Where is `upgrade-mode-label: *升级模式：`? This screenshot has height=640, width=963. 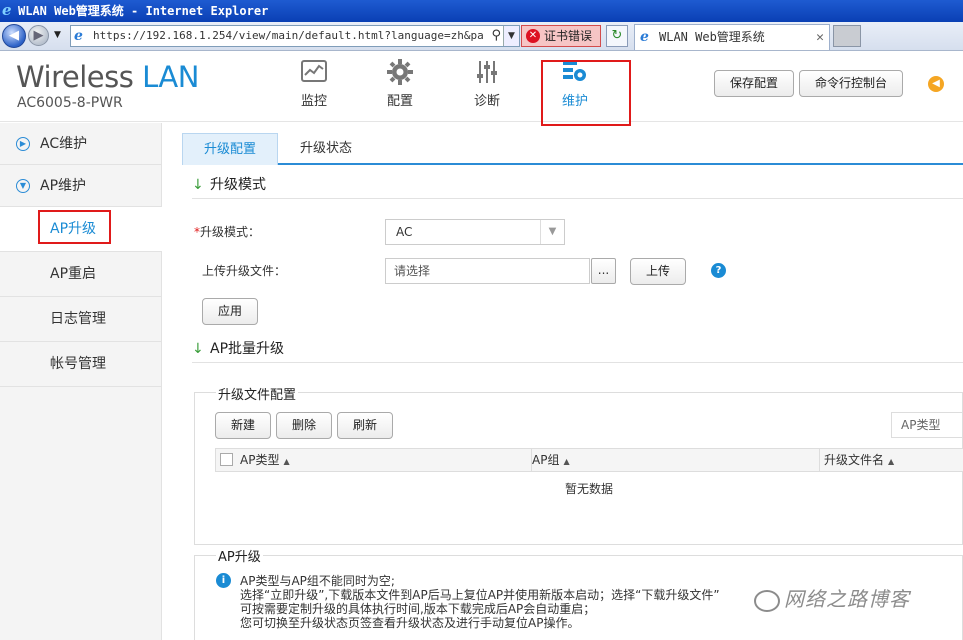
upgrade-mode-label: *升级模式： is located at coordinates (227, 232).